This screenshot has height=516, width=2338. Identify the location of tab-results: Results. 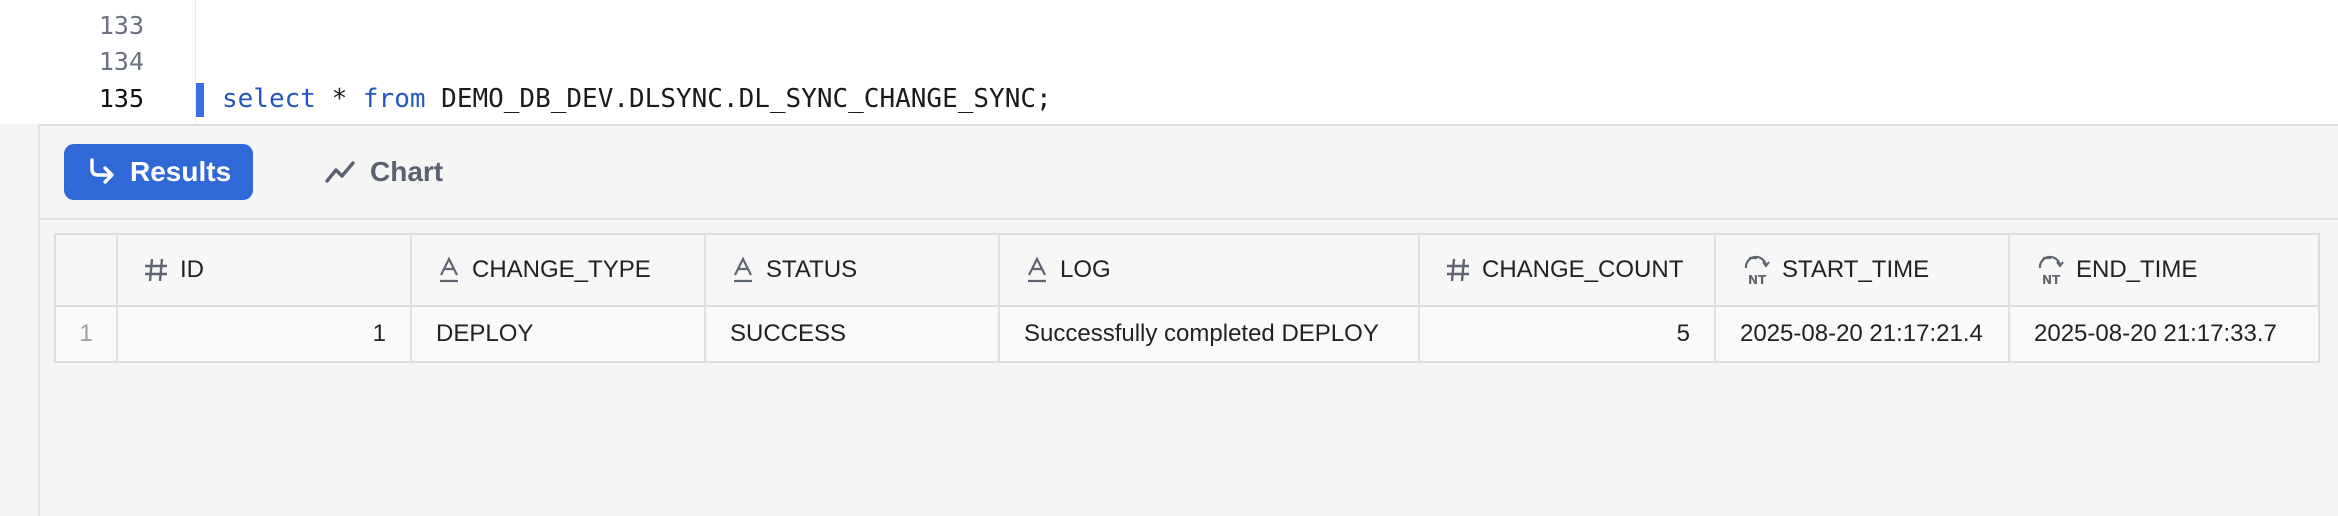
(159, 172).